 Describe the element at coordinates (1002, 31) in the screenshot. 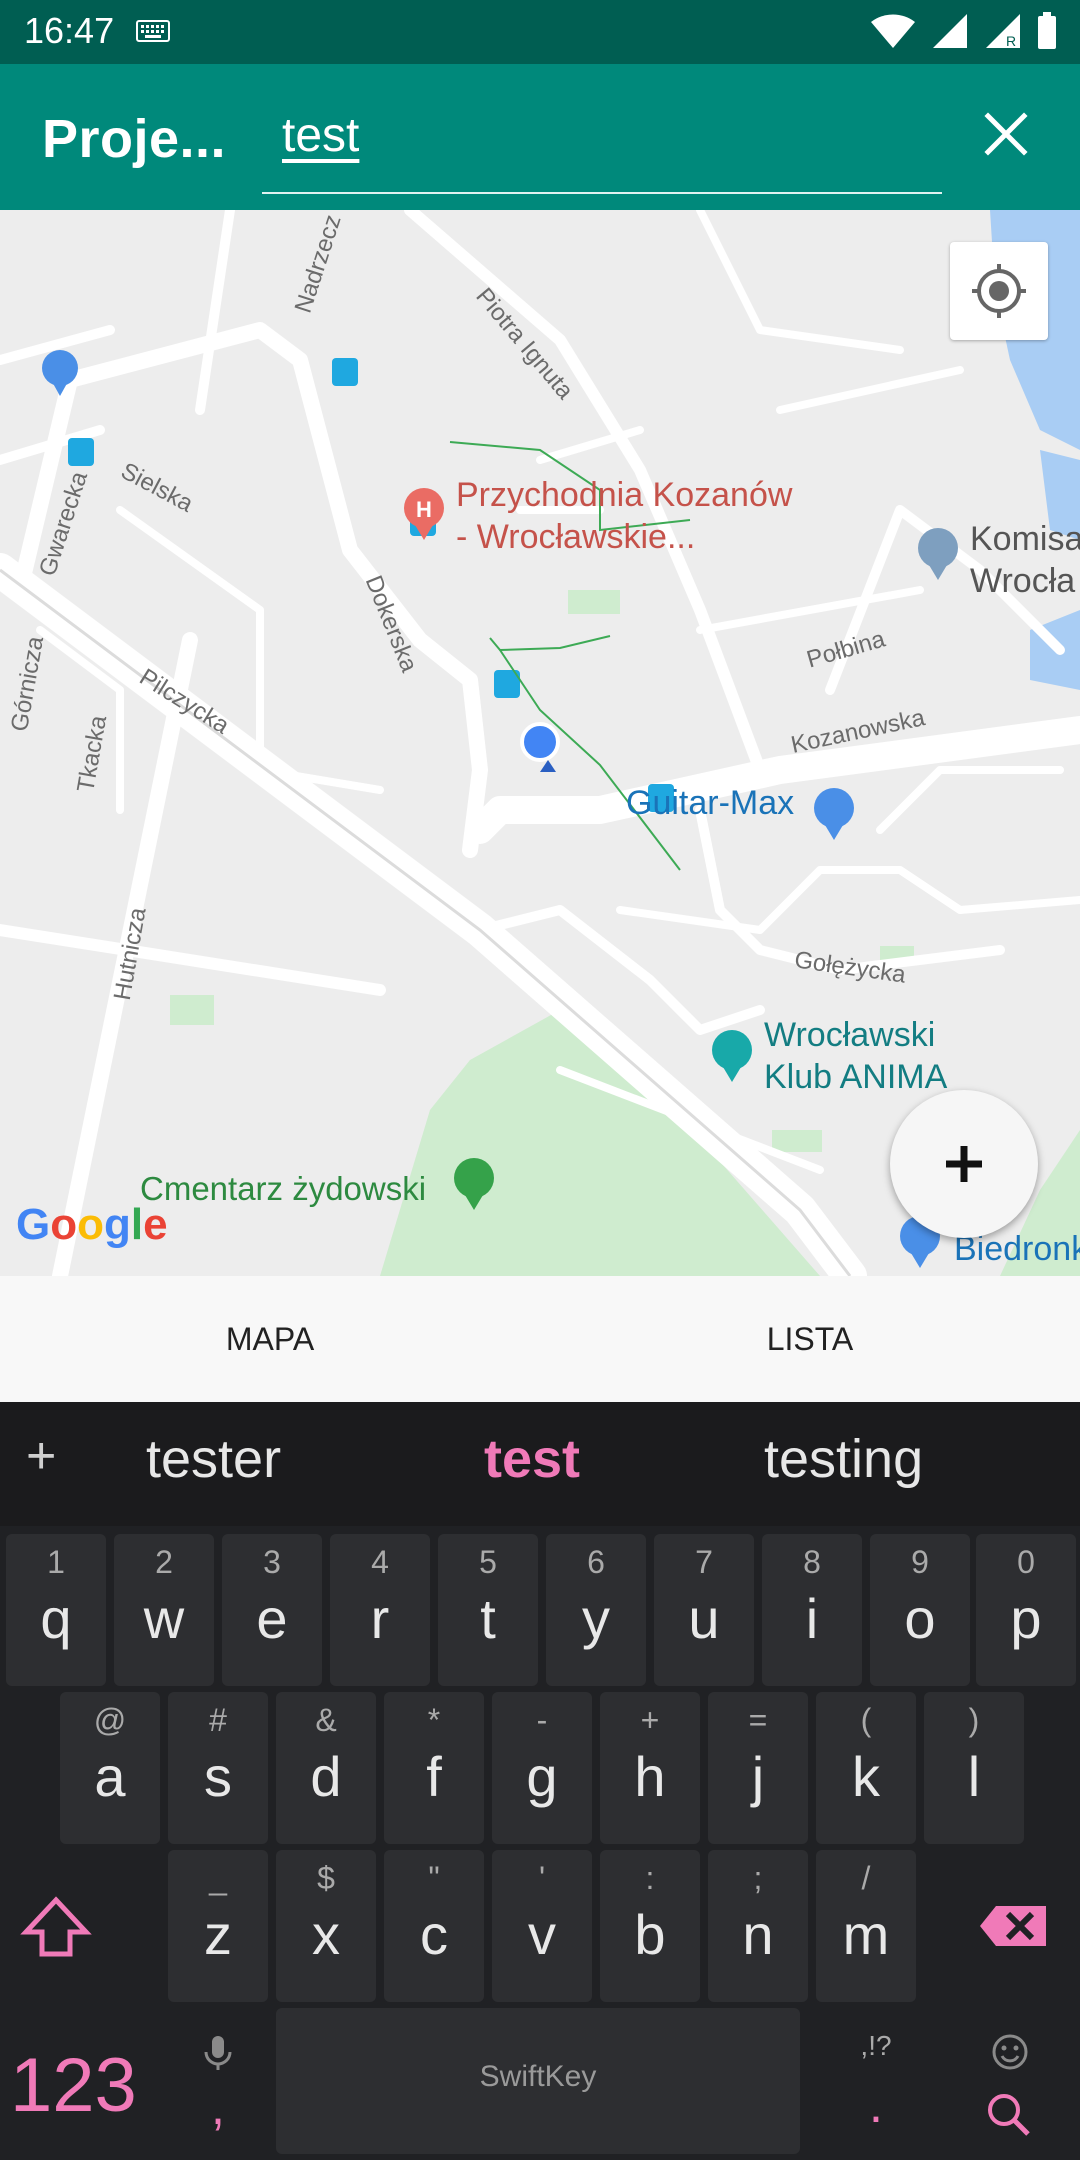

I see `signal-roaming-icon: R` at that location.